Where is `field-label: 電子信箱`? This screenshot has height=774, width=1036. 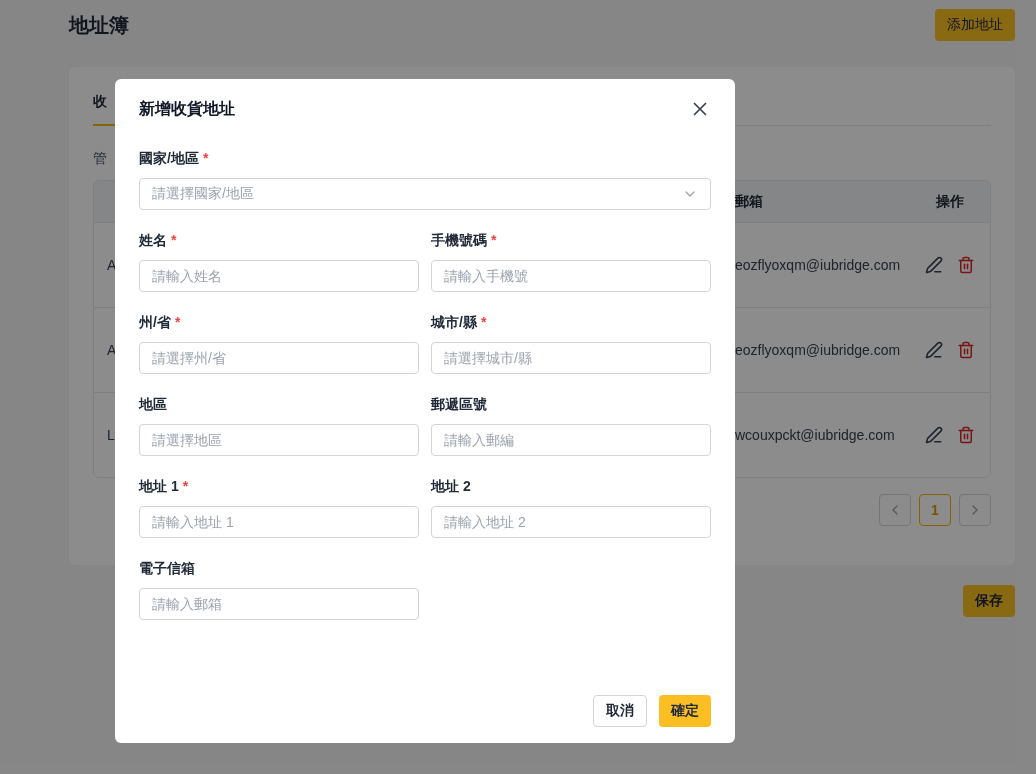 field-label: 電子信箱 is located at coordinates (167, 569).